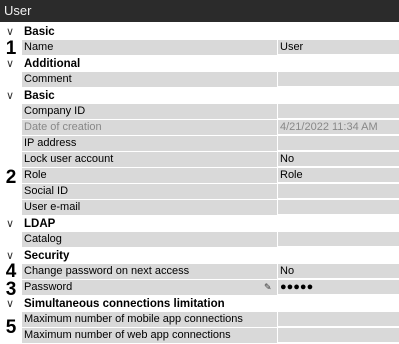 The width and height of the screenshot is (399, 344). What do you see at coordinates (338, 127) in the screenshot?
I see `property-value: 4/21/2022 11:34 AM` at bounding box center [338, 127].